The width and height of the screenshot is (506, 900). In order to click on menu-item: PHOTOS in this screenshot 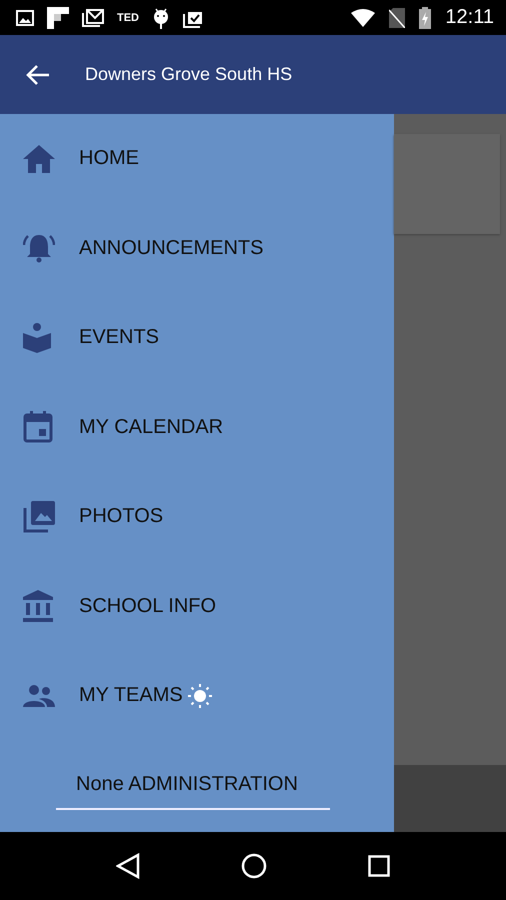, I will do `click(197, 517)`.